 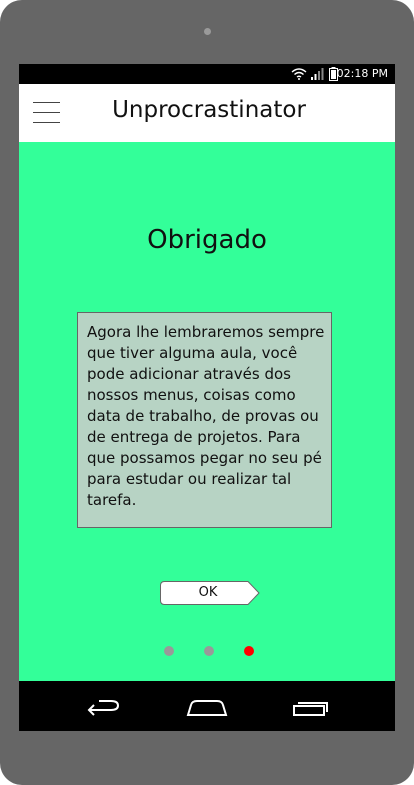 I want to click on page-heading: Obrigado, so click(x=207, y=240).